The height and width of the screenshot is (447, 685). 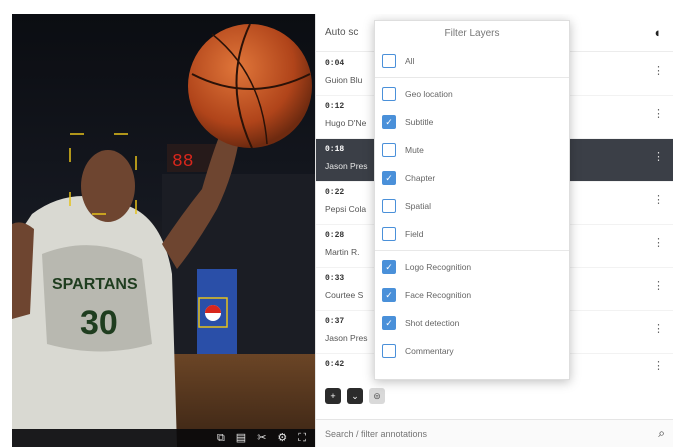 I want to click on filter-option-label: Mute, so click(x=414, y=150).